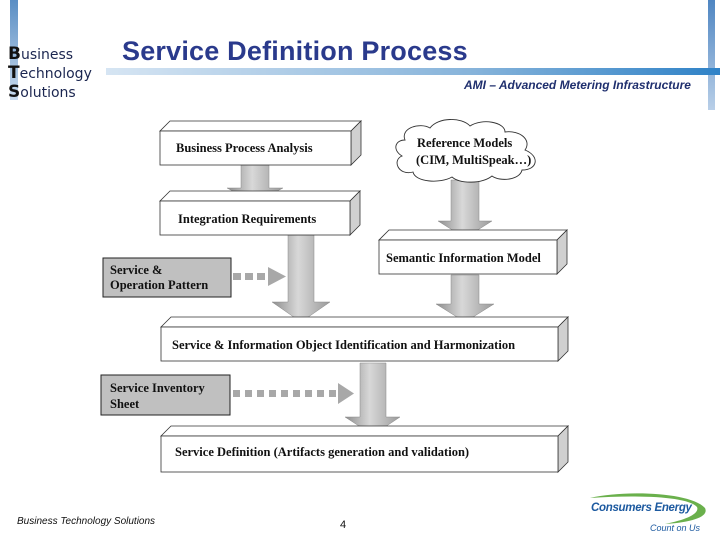 This screenshot has height=540, width=720. Describe the element at coordinates (463, 258) in the screenshot. I see `box-label: Semantic Information Model` at that location.